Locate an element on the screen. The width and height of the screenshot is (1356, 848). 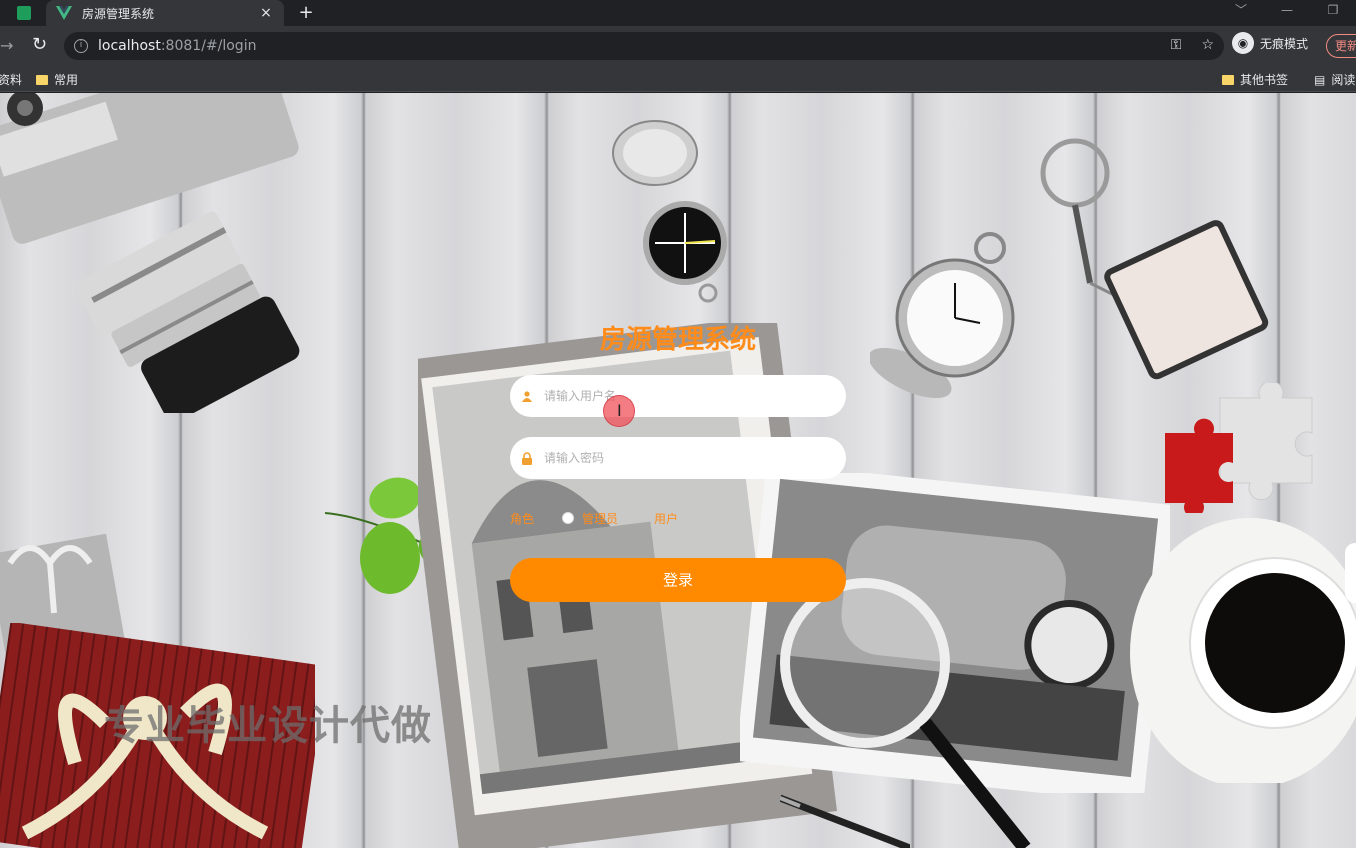
incognito-indicator: ◉ 无痕模式 is located at coordinates (1270, 43).